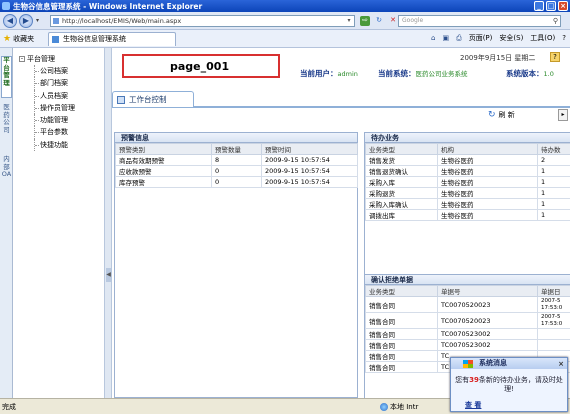 This screenshot has height=414, width=570. I want to click on table-row: 采购入库 生物谷医药 1, so click(467, 182).